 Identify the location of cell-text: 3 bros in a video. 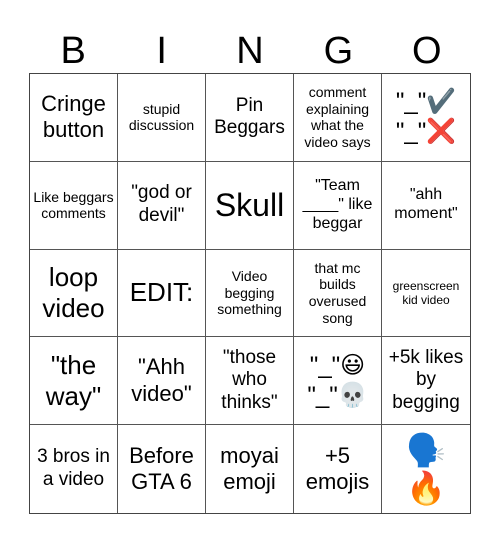
(73, 468).